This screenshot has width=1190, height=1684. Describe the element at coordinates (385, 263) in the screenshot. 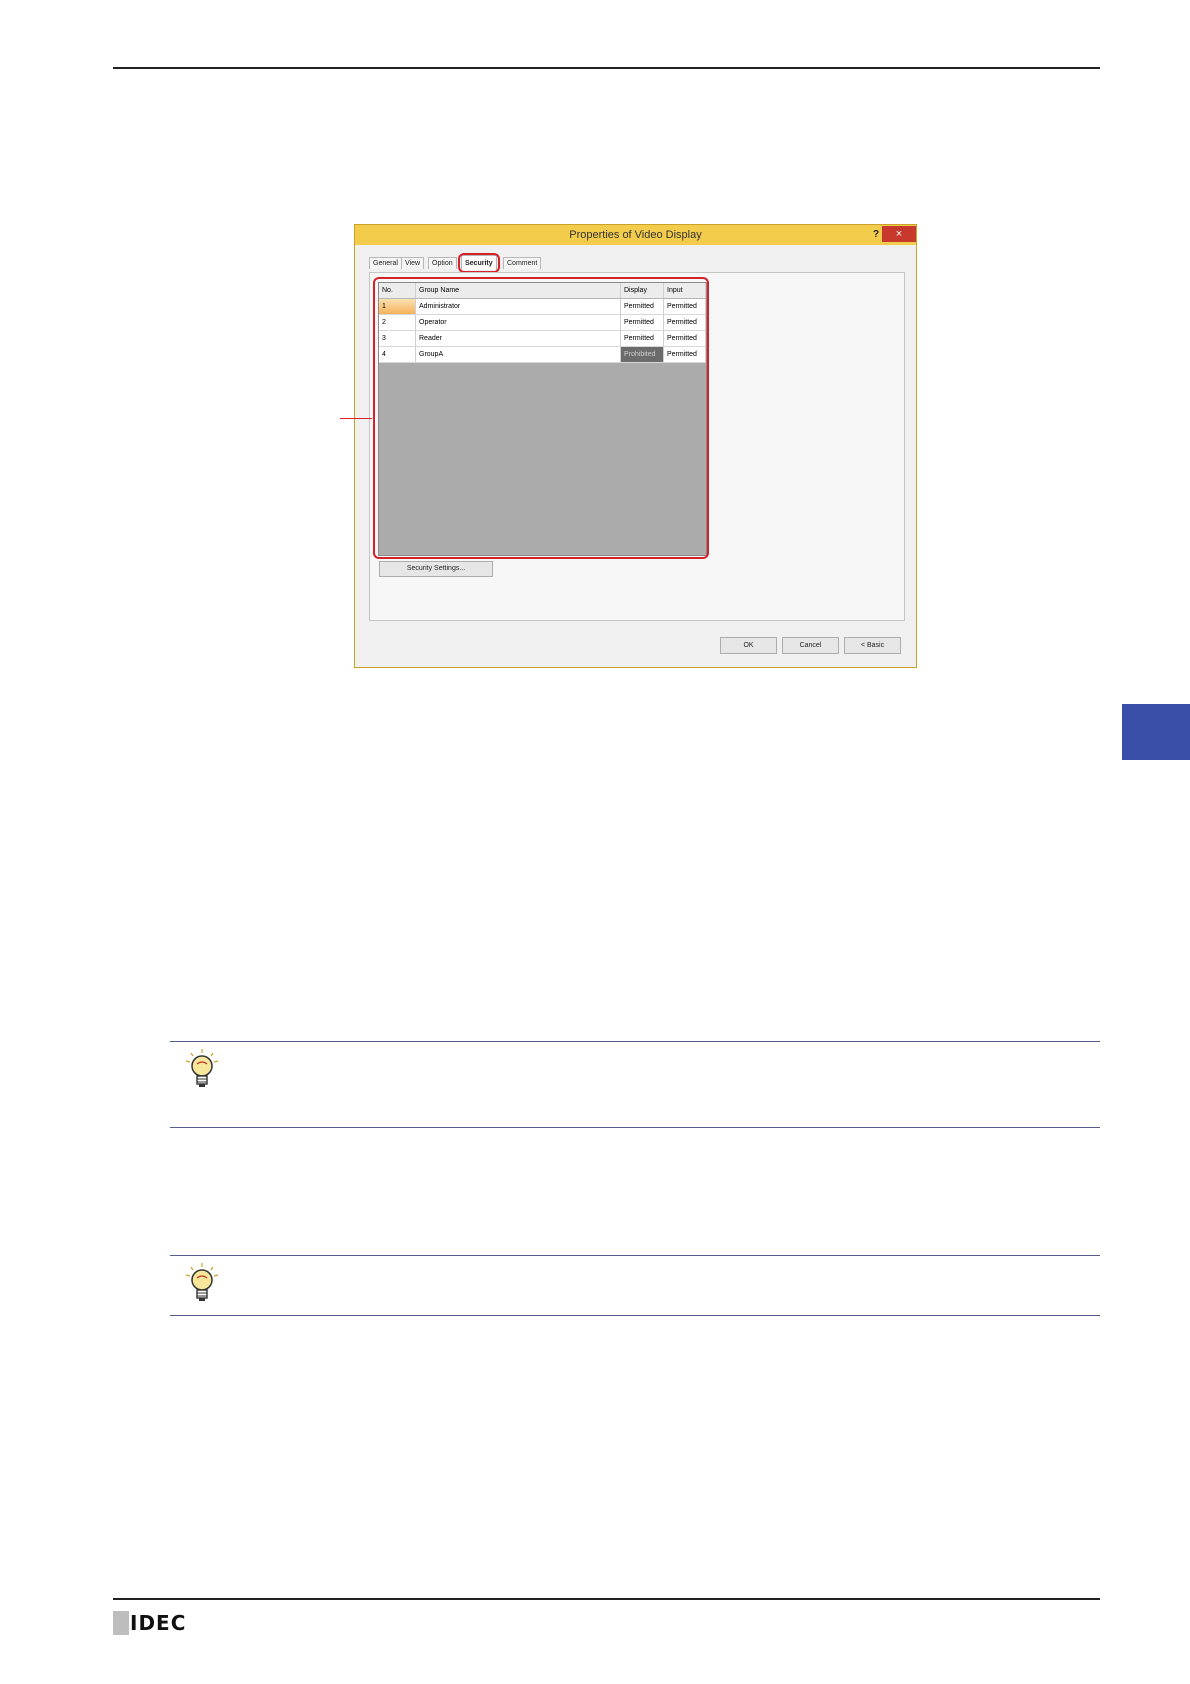

I see `tab-general: General` at that location.